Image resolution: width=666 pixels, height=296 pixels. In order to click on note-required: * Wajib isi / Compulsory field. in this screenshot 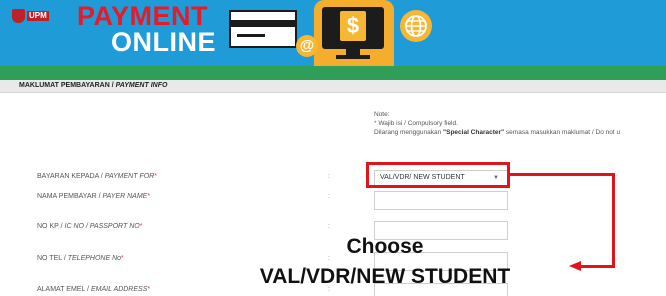, I will do `click(416, 123)`.